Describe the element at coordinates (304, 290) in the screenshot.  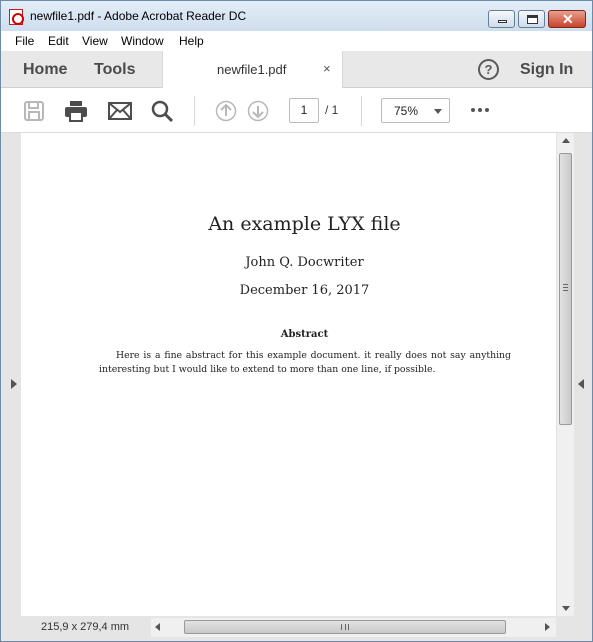
I see `document-date: December 16, 2017` at that location.